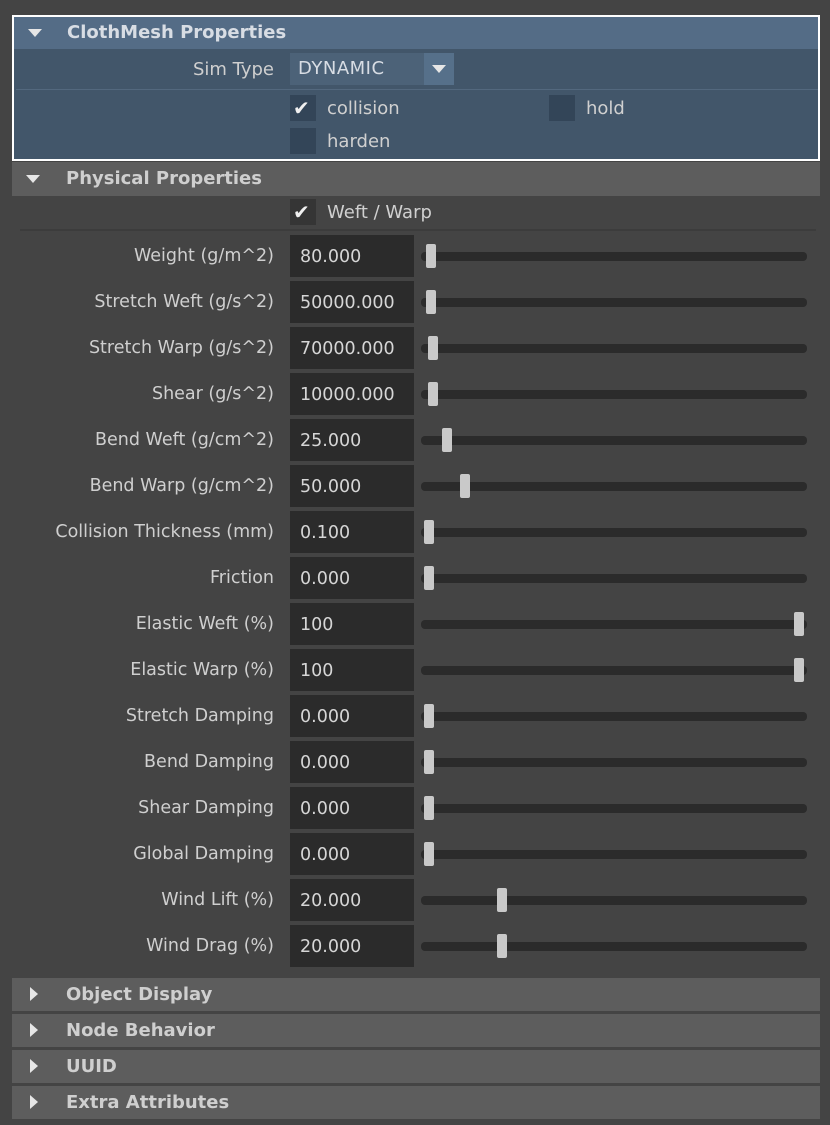  I want to click on harden-checkbox, so click(303, 141).